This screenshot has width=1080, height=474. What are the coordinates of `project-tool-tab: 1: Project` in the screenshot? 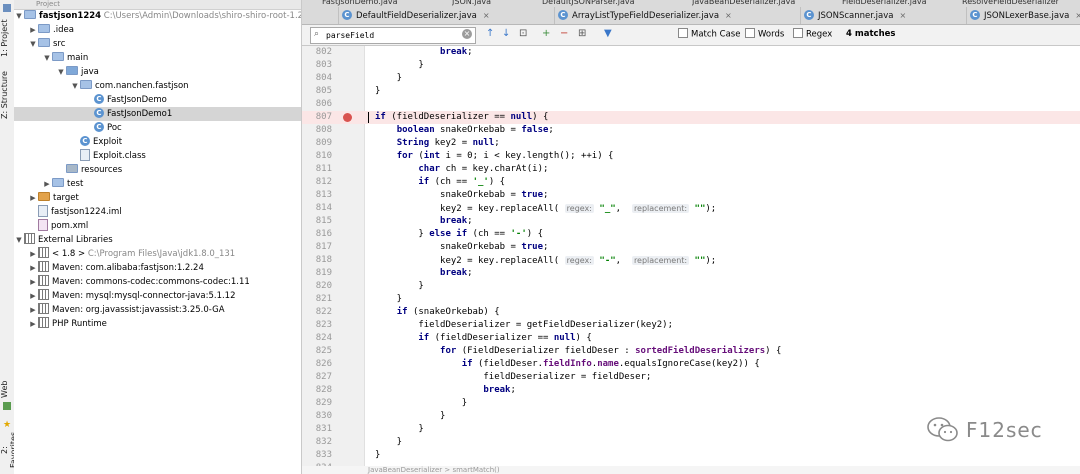 It's located at (7, 38).